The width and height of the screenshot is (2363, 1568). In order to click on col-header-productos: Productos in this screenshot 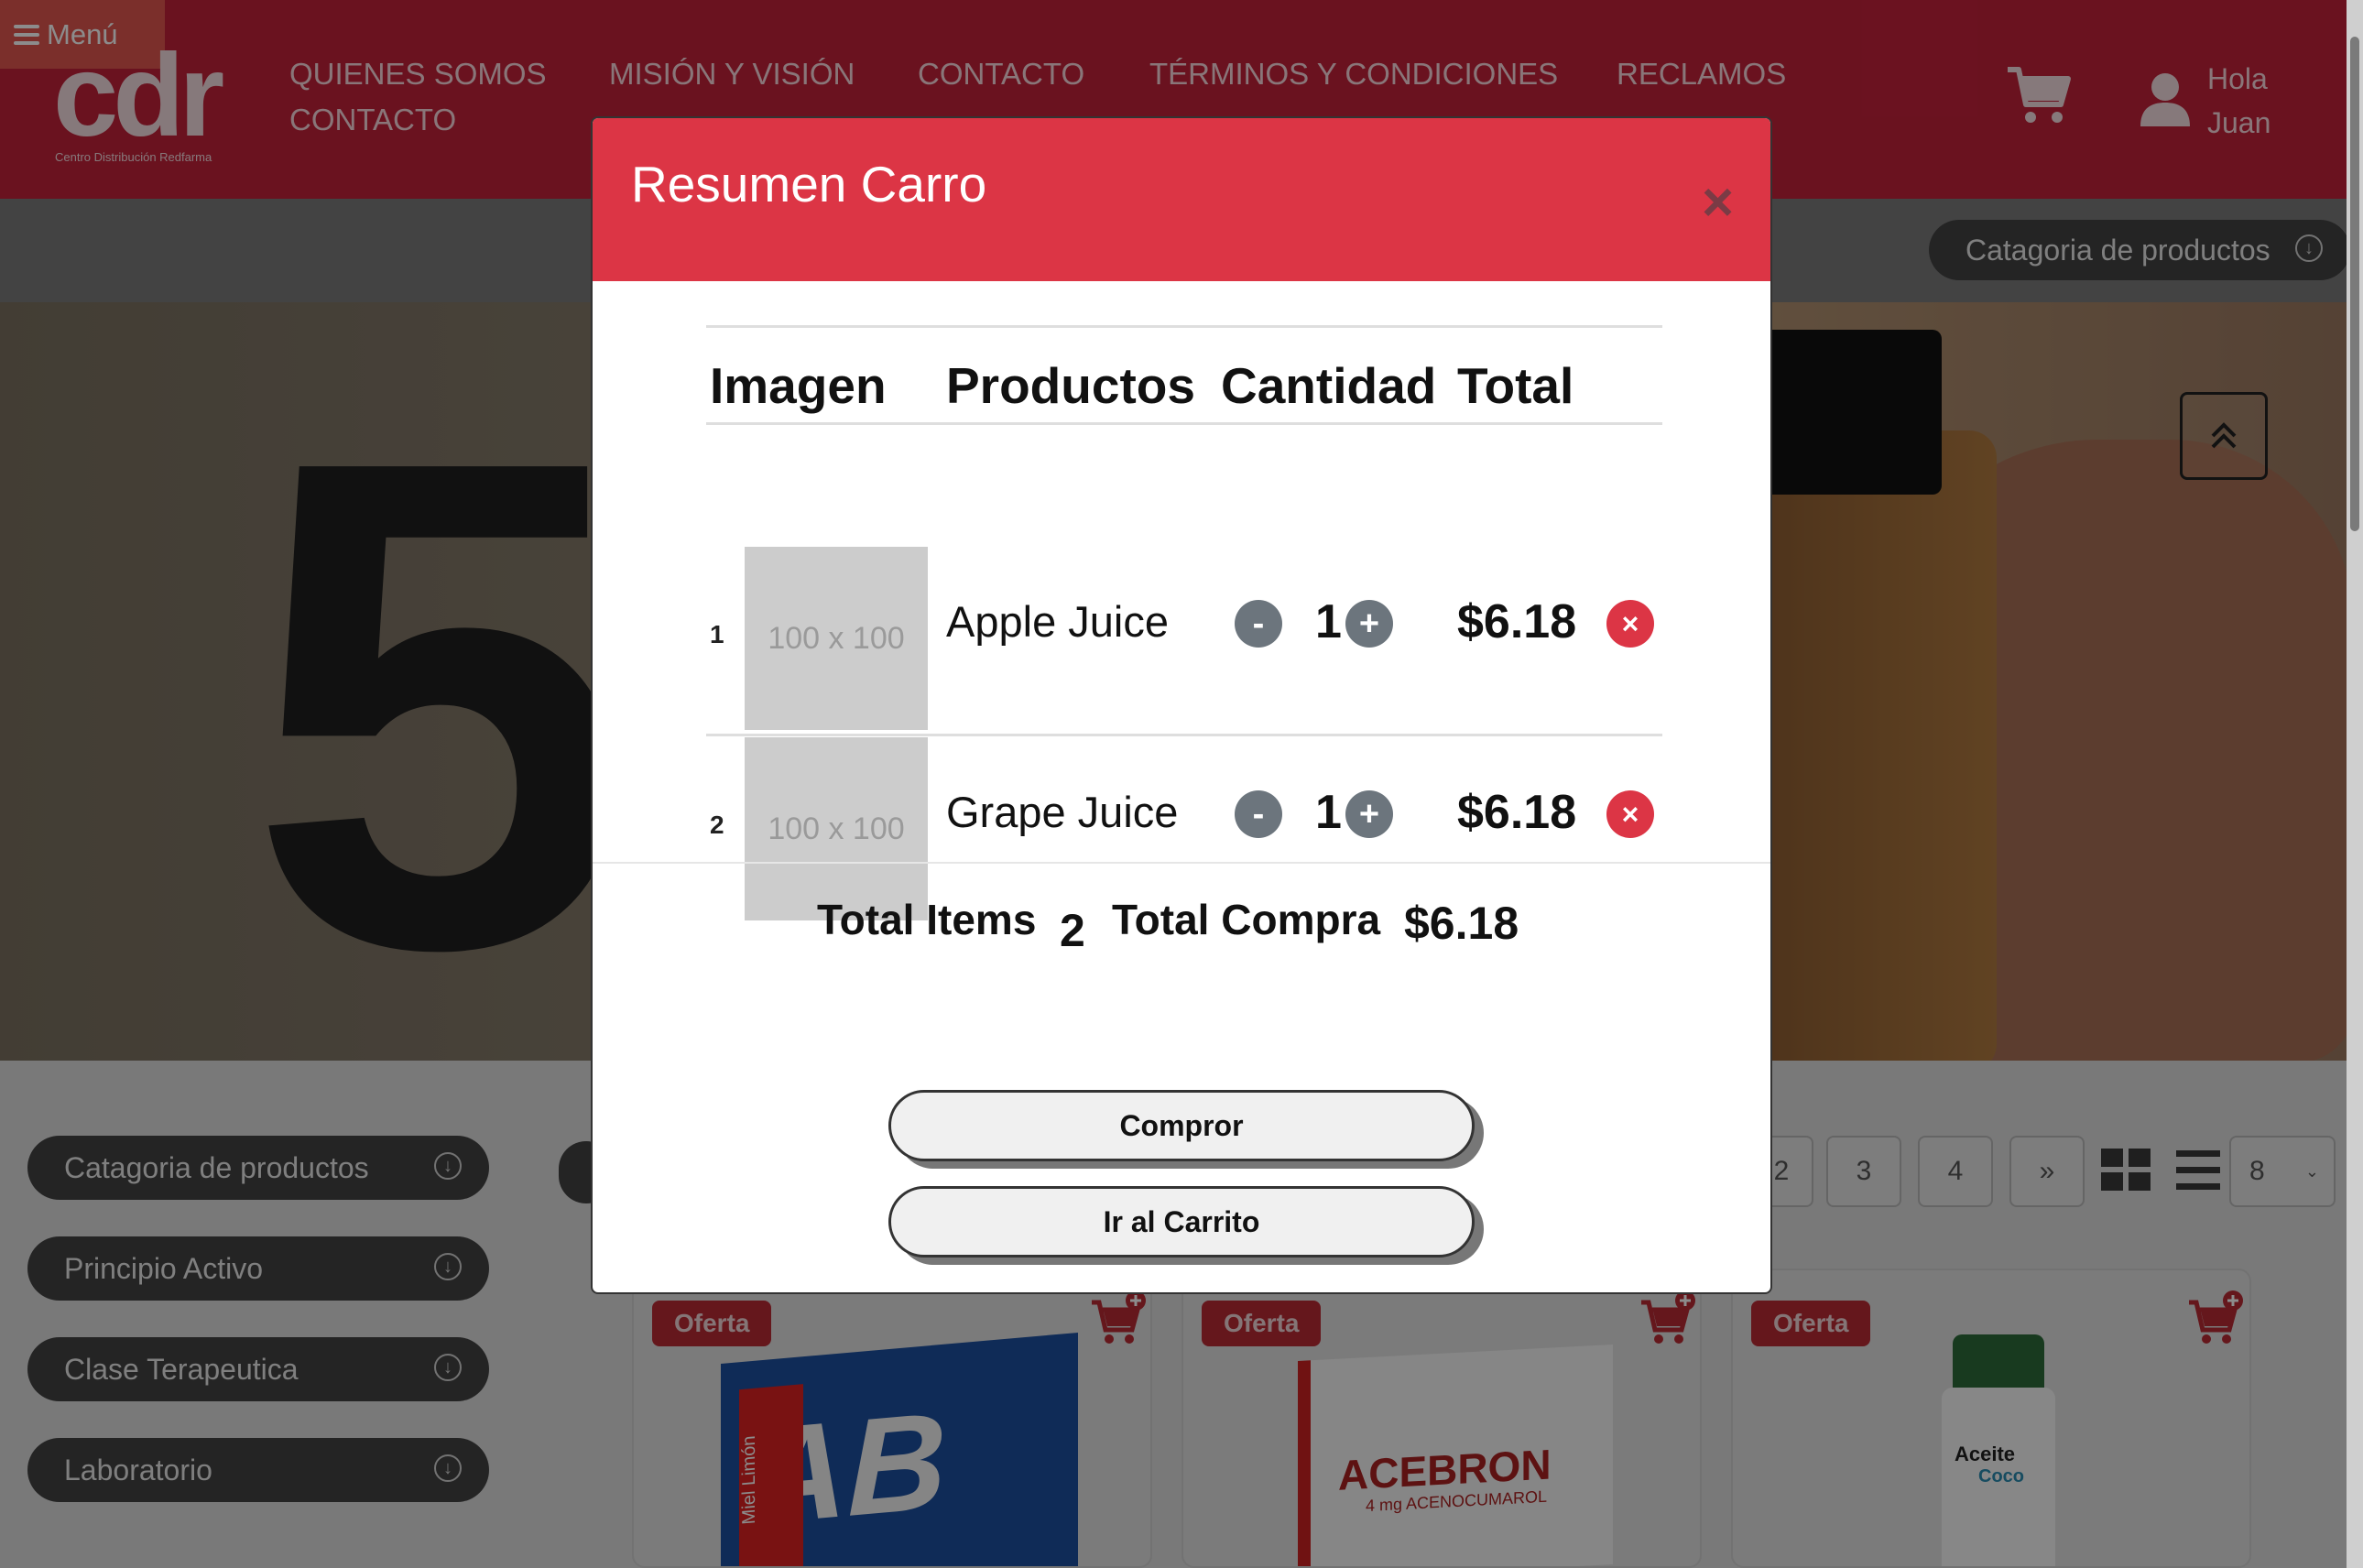, I will do `click(1070, 385)`.